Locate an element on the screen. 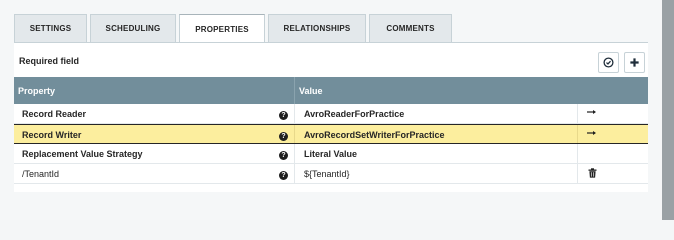 This screenshot has width=674, height=240. tab-scheduling: SCHEDULING is located at coordinates (133, 28).